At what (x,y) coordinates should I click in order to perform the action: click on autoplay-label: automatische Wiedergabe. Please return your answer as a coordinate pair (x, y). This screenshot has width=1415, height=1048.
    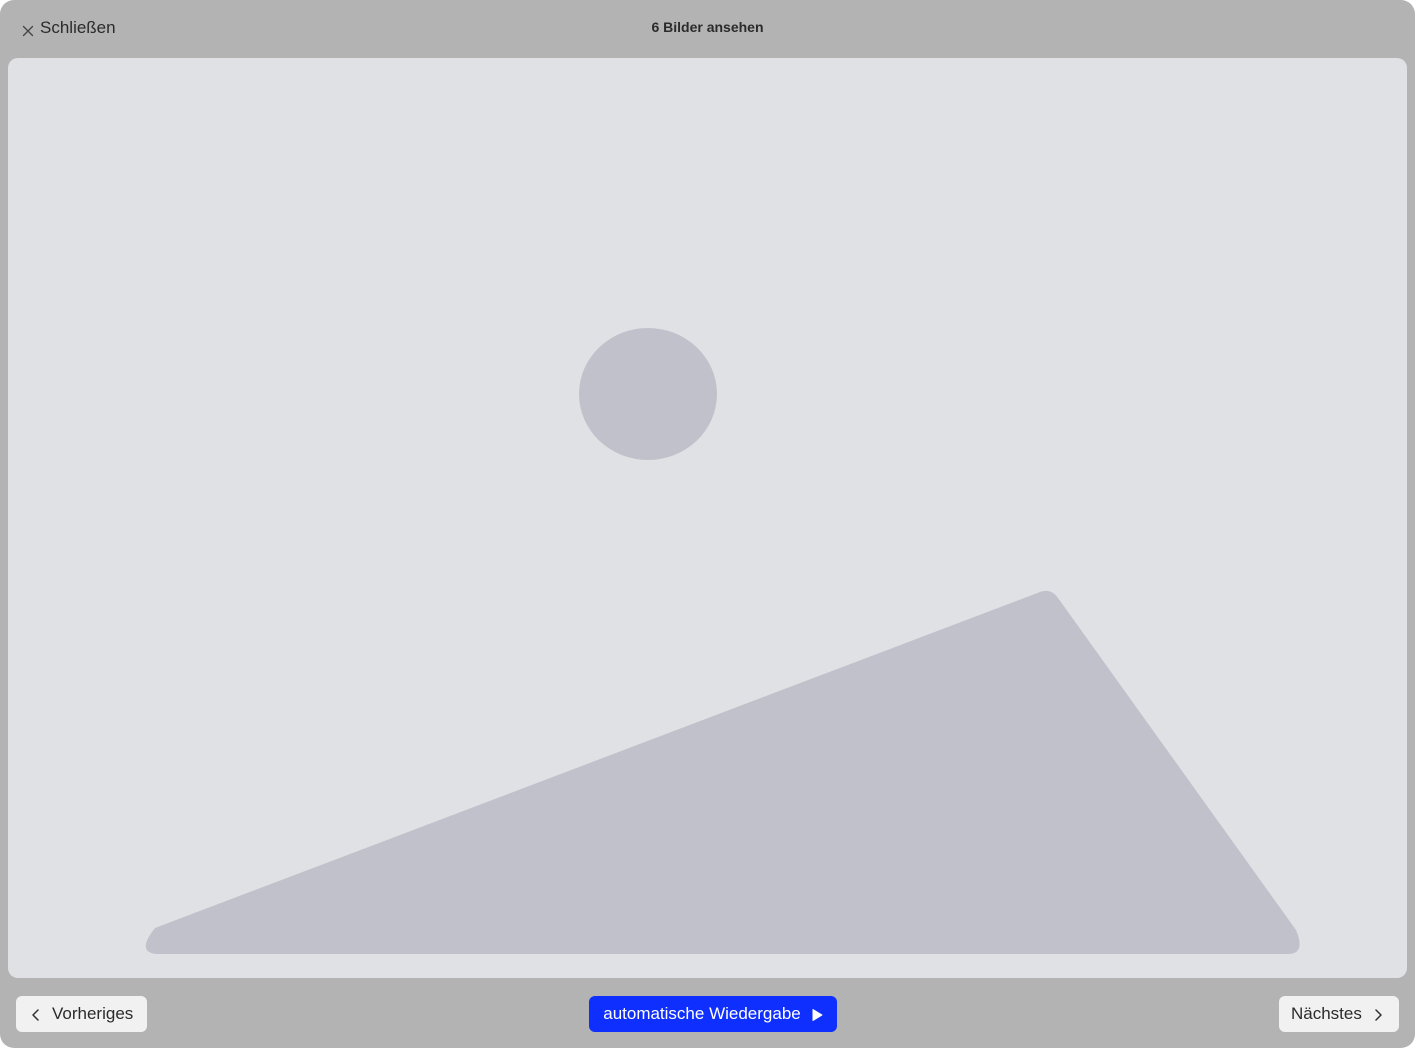
    Looking at the image, I should click on (702, 1013).